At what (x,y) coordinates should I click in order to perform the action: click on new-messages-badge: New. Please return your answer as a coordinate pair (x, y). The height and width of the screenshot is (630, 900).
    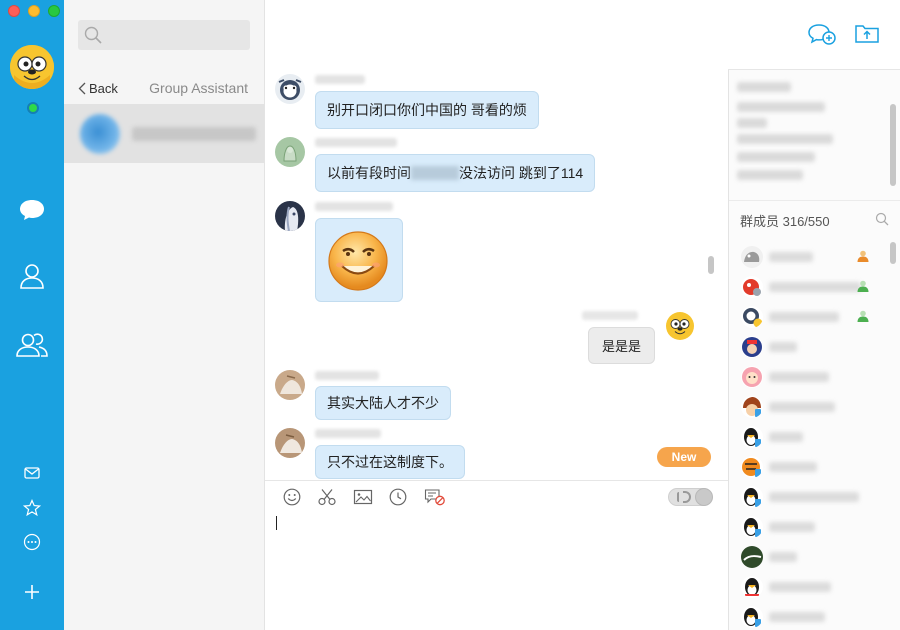
    Looking at the image, I should click on (684, 457).